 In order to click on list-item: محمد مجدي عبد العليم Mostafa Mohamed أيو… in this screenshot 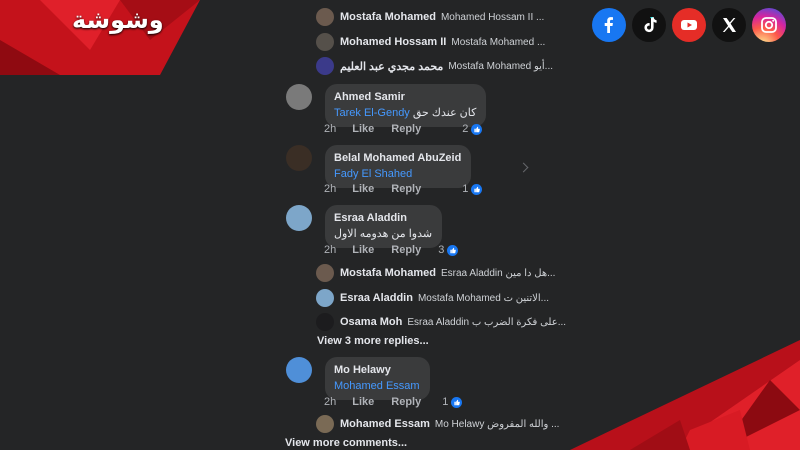, I will do `click(434, 66)`.